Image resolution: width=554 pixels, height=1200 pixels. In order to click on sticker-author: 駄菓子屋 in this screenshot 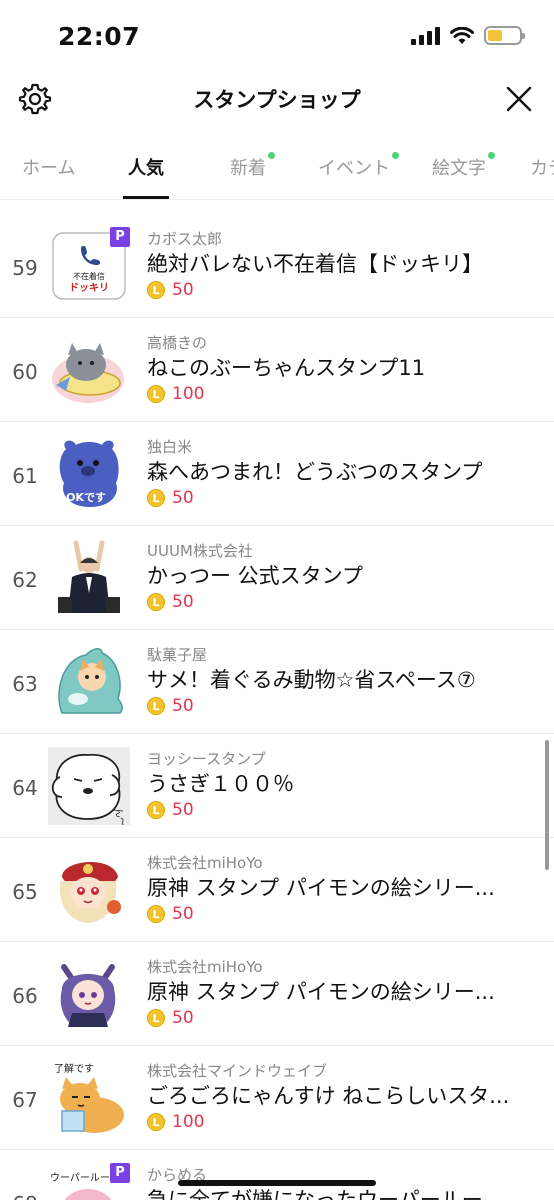, I will do `click(177, 655)`.